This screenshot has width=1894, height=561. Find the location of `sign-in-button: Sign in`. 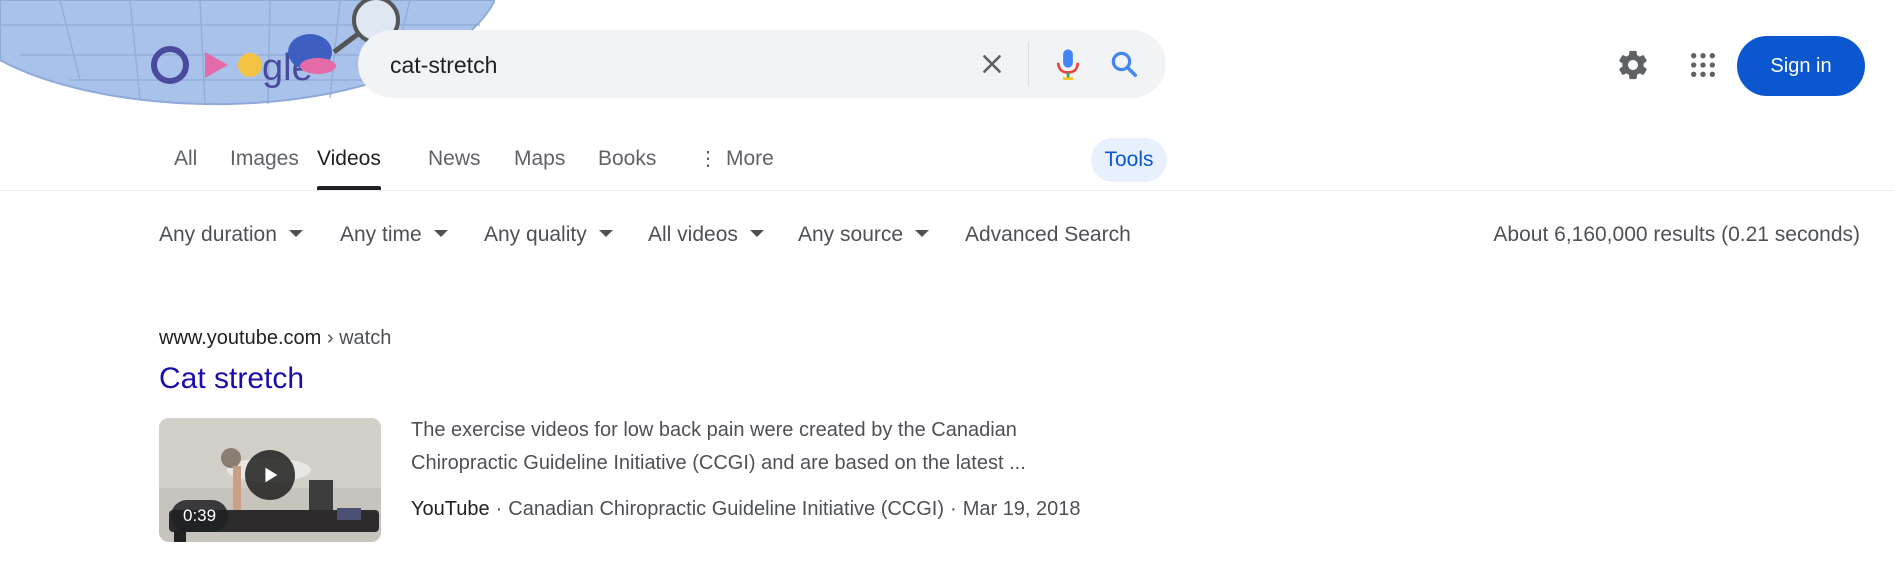

sign-in-button: Sign in is located at coordinates (1801, 66).